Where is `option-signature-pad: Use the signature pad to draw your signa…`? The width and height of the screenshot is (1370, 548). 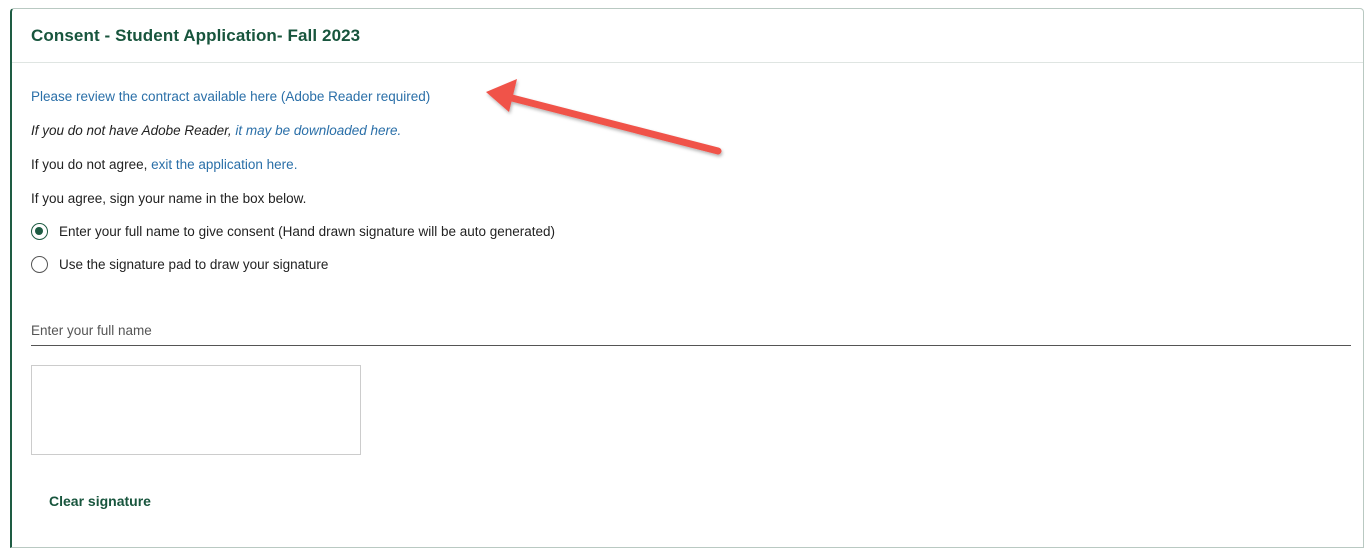
option-signature-pad: Use the signature pad to draw your signa… is located at coordinates (179, 264).